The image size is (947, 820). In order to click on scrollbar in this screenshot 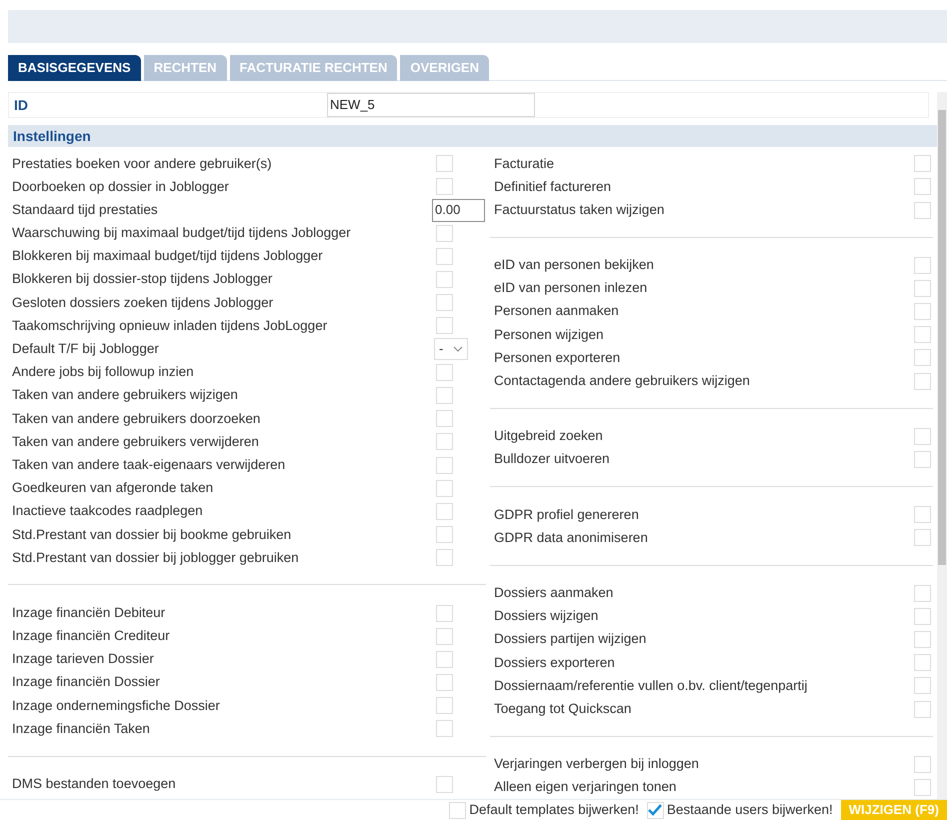, I will do `click(942, 445)`.